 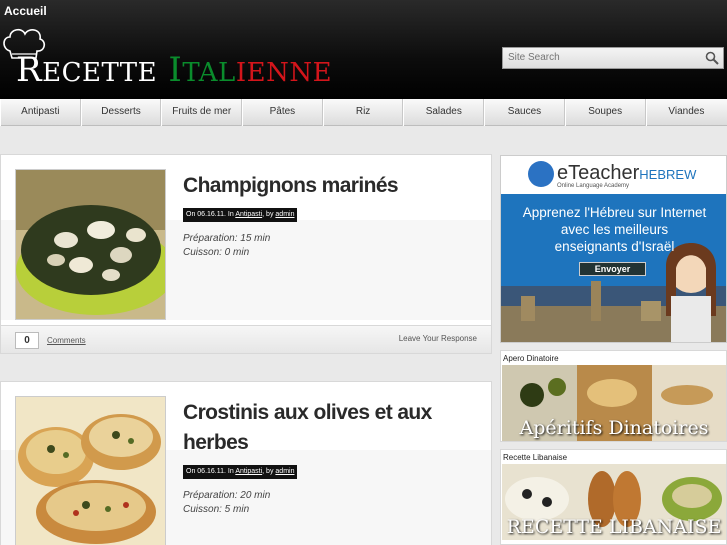 I want to click on post-title: Crostinis aux olives et aux herbes, so click(x=328, y=428).